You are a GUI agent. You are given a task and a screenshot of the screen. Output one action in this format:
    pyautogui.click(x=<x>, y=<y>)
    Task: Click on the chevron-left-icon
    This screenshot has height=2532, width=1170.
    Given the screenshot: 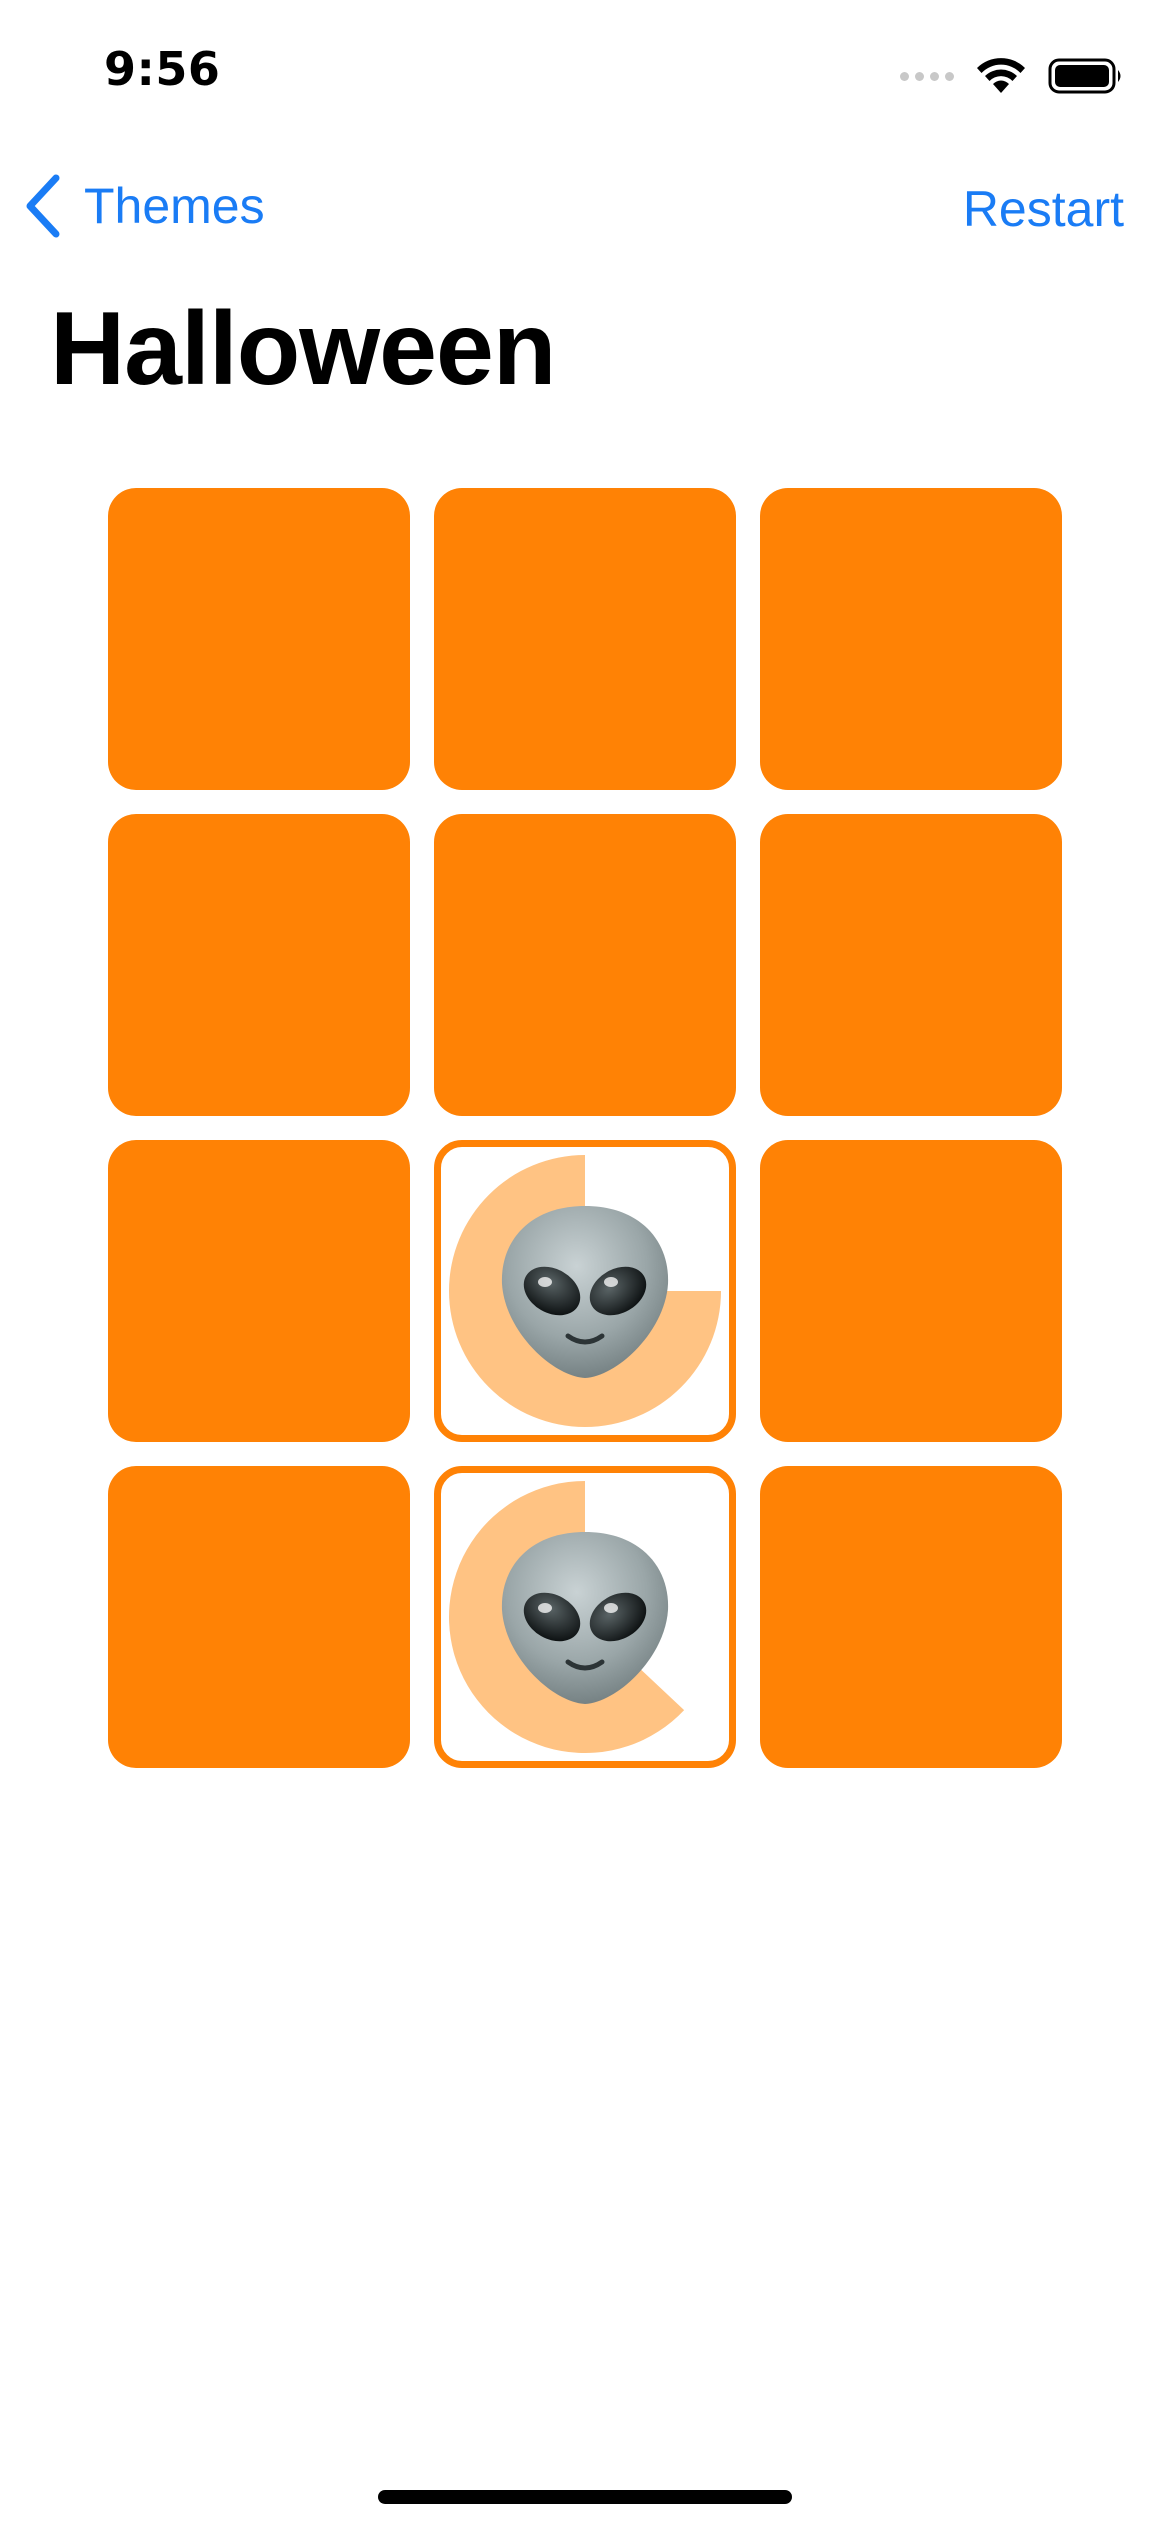 What is the action you would take?
    pyautogui.click(x=43, y=206)
    